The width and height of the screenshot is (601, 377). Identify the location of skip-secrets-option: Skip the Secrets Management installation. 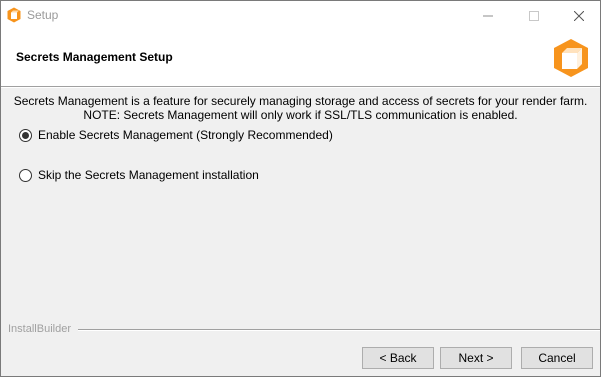
(139, 175).